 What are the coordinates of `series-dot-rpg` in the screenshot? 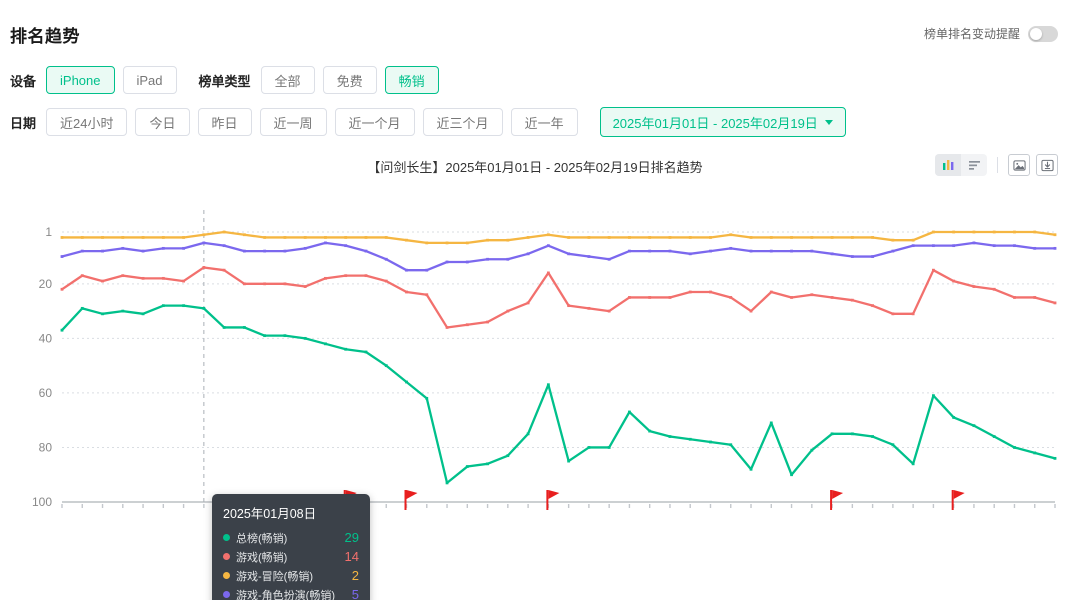 It's located at (226, 594).